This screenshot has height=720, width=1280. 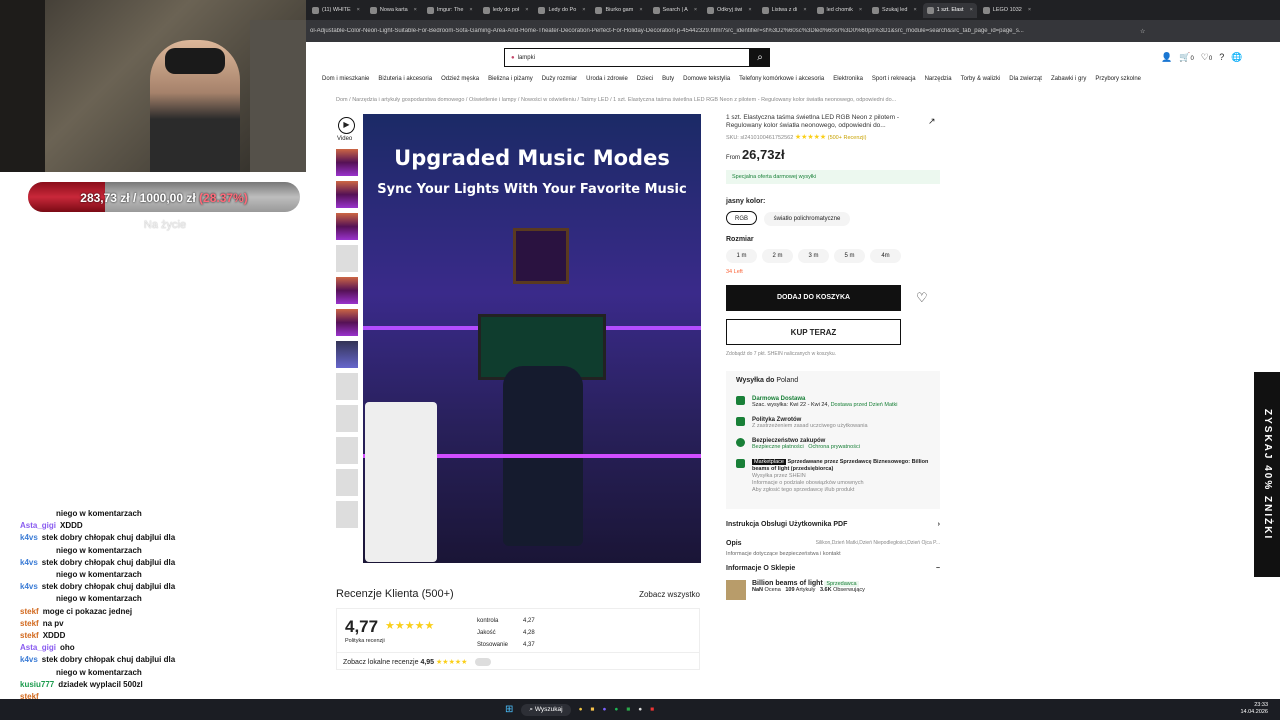 I want to click on category-link: Narzędzia, so click(x=938, y=79).